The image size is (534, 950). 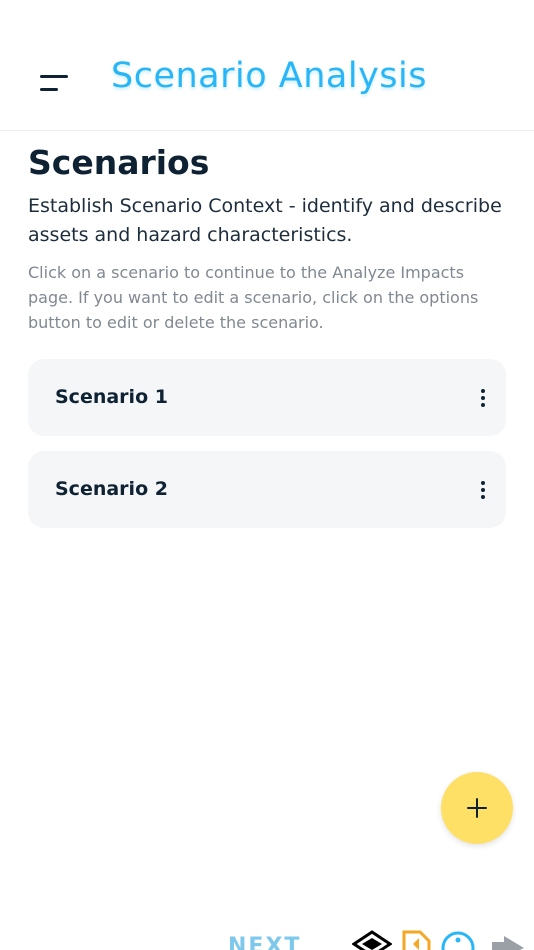 I want to click on document-icon, so click(x=417, y=939).